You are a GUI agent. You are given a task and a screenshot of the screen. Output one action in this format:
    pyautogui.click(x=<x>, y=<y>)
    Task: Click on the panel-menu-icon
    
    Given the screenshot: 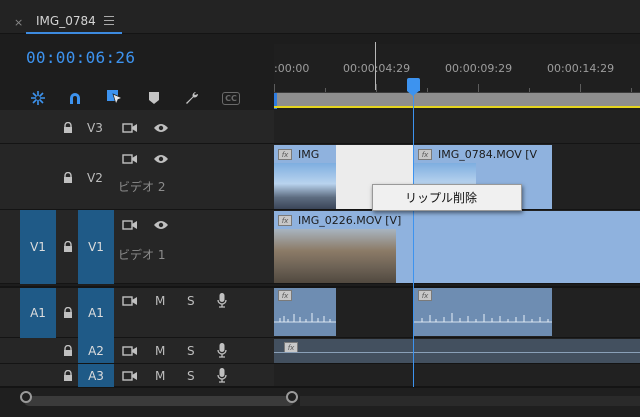 What is the action you would take?
    pyautogui.click(x=109, y=20)
    